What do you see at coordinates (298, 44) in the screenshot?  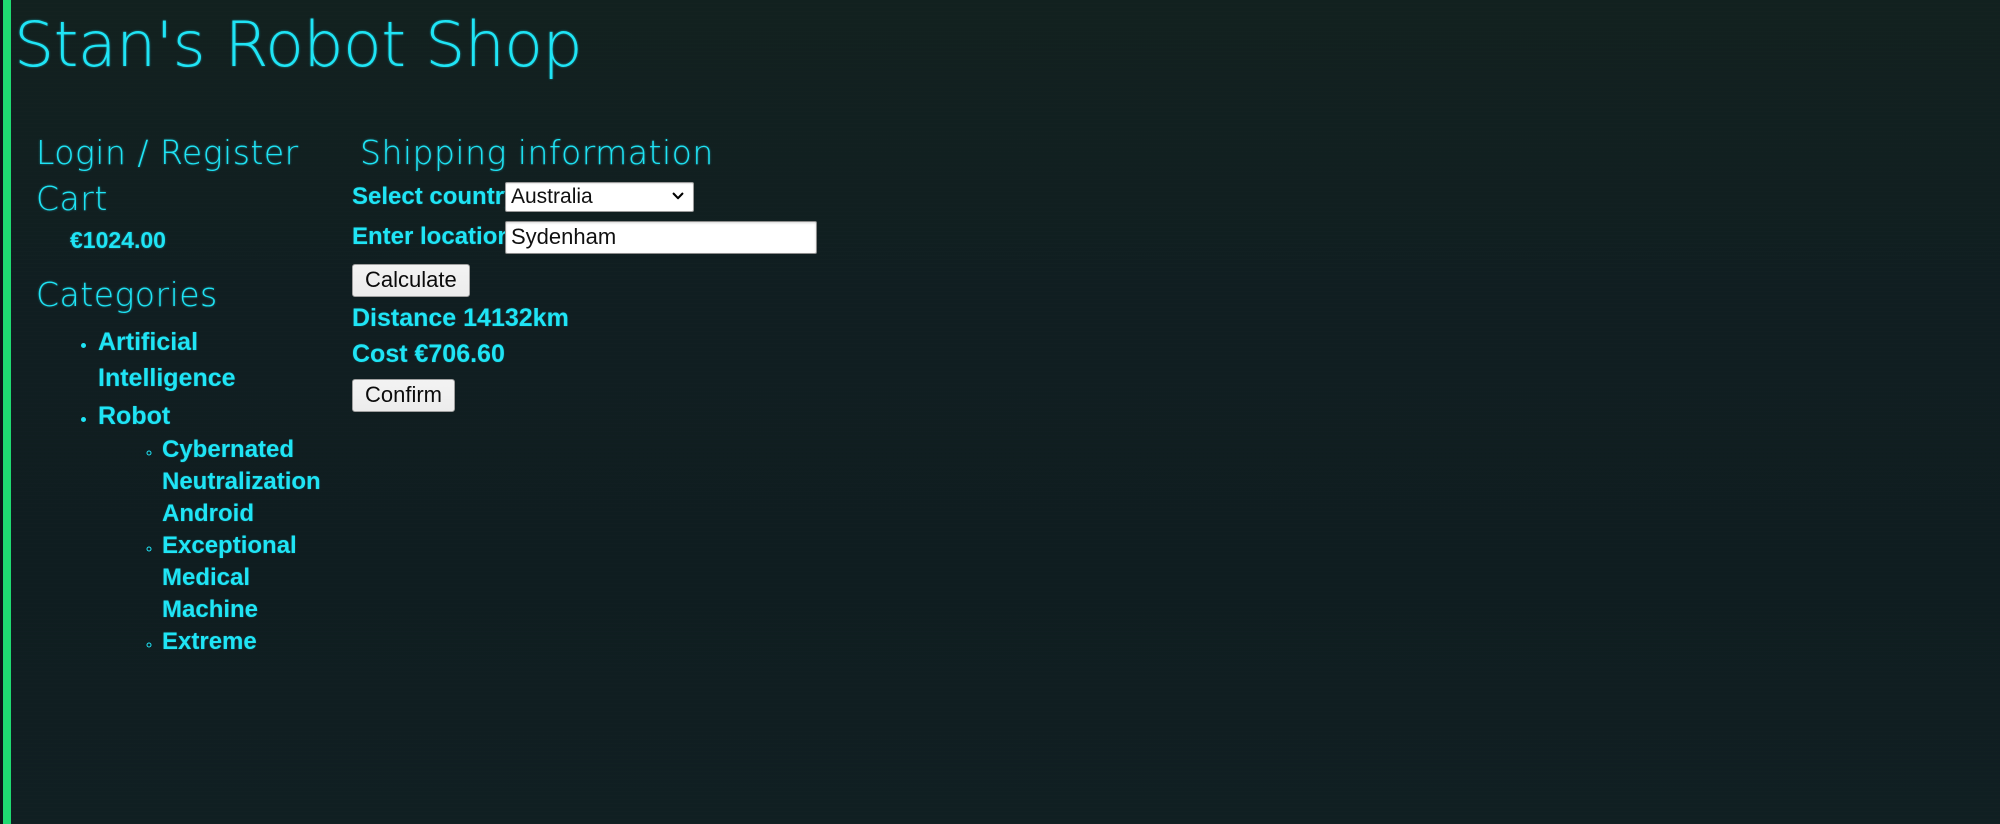 I see `site-title: Stan's Robot Shop` at bounding box center [298, 44].